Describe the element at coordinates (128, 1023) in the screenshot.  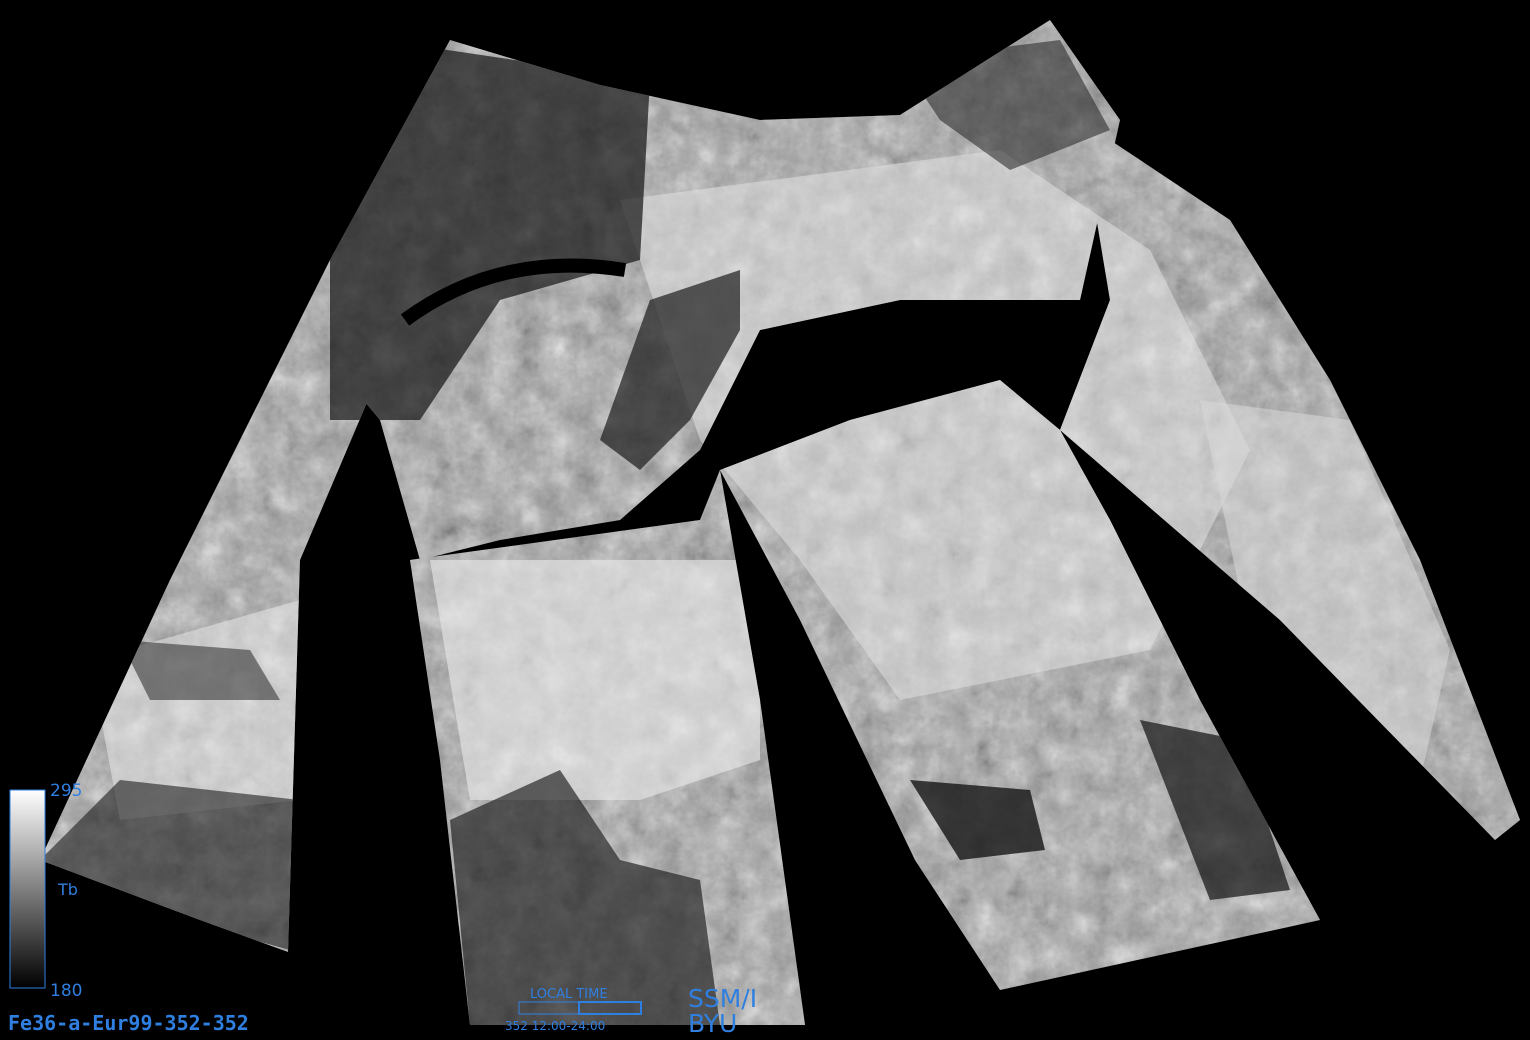
I see `product-id-label: Fe36-a-Eur99-352-352` at that location.